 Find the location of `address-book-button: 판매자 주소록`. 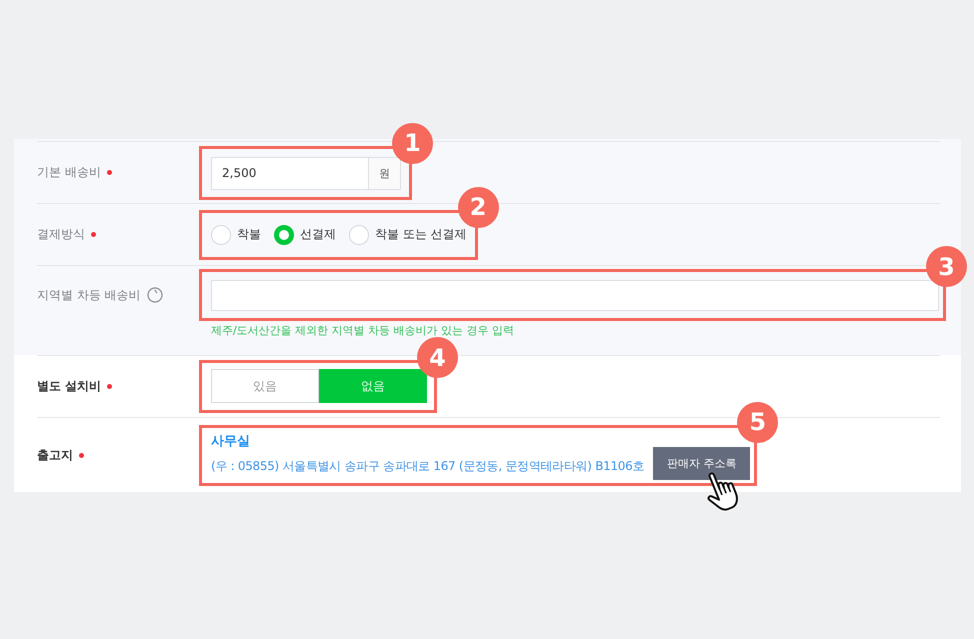

address-book-button: 판매자 주소록 is located at coordinates (701, 463).